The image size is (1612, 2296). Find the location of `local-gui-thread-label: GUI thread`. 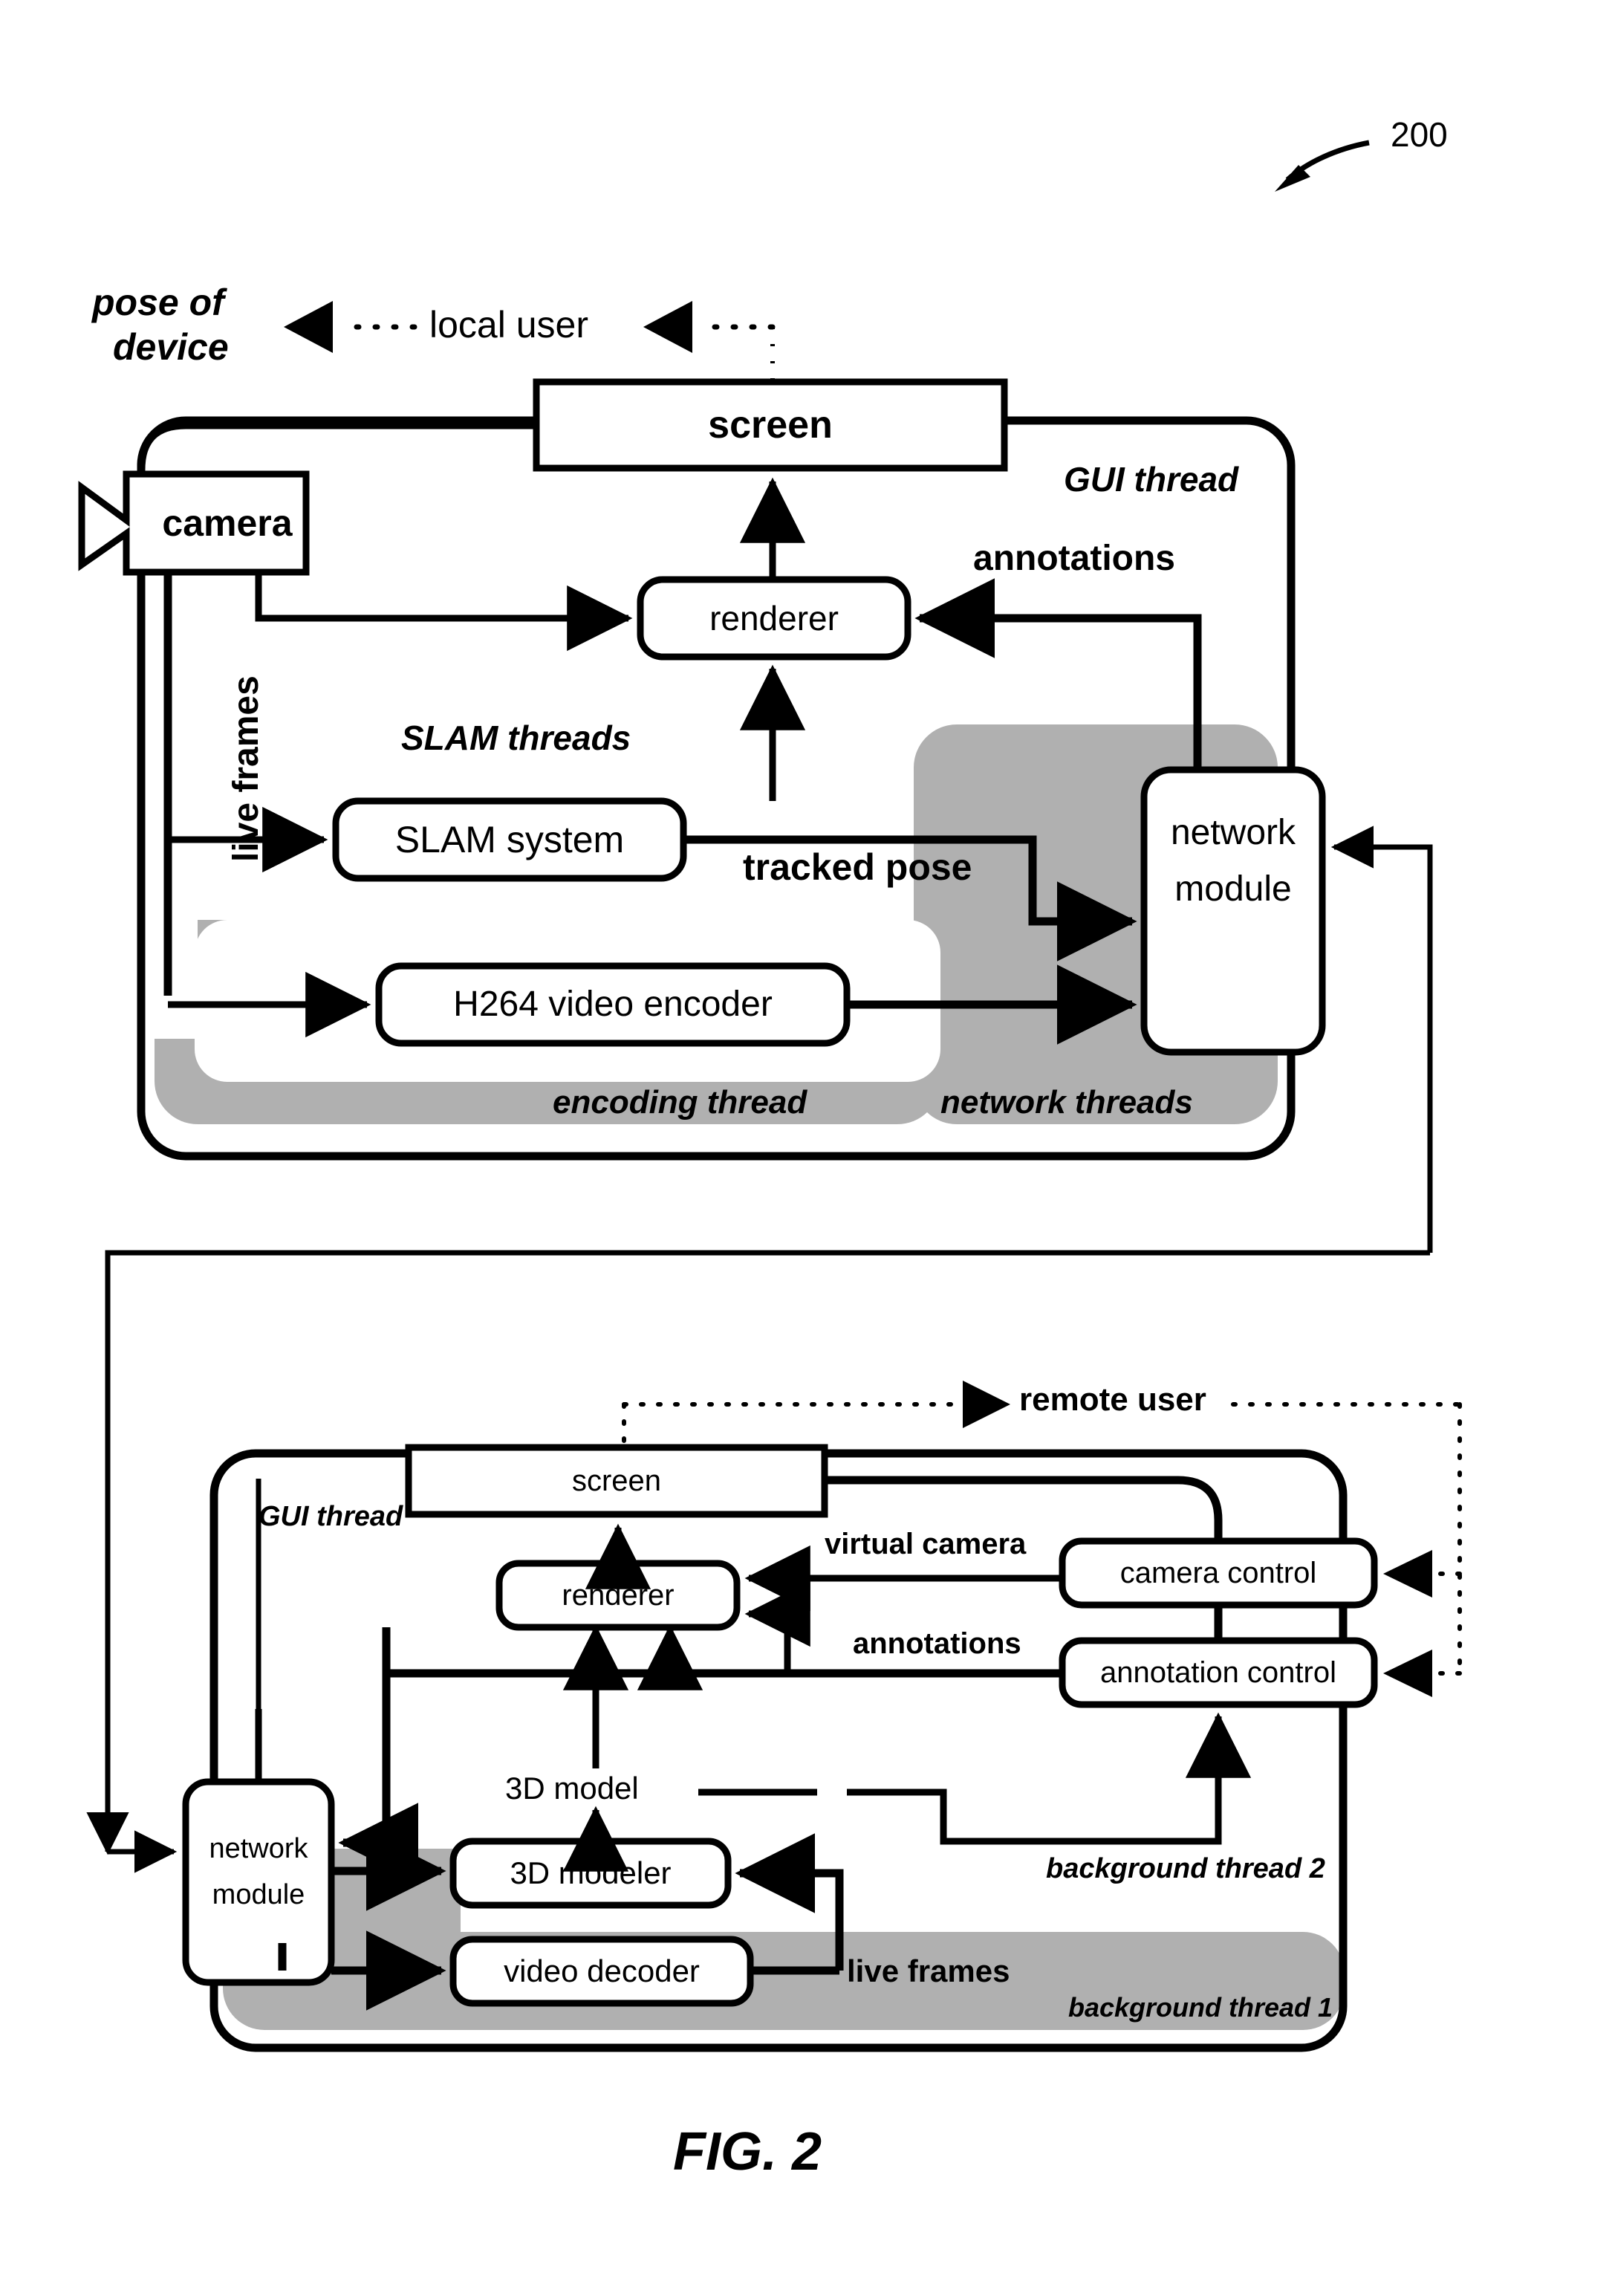

local-gui-thread-label: GUI thread is located at coordinates (1152, 480).